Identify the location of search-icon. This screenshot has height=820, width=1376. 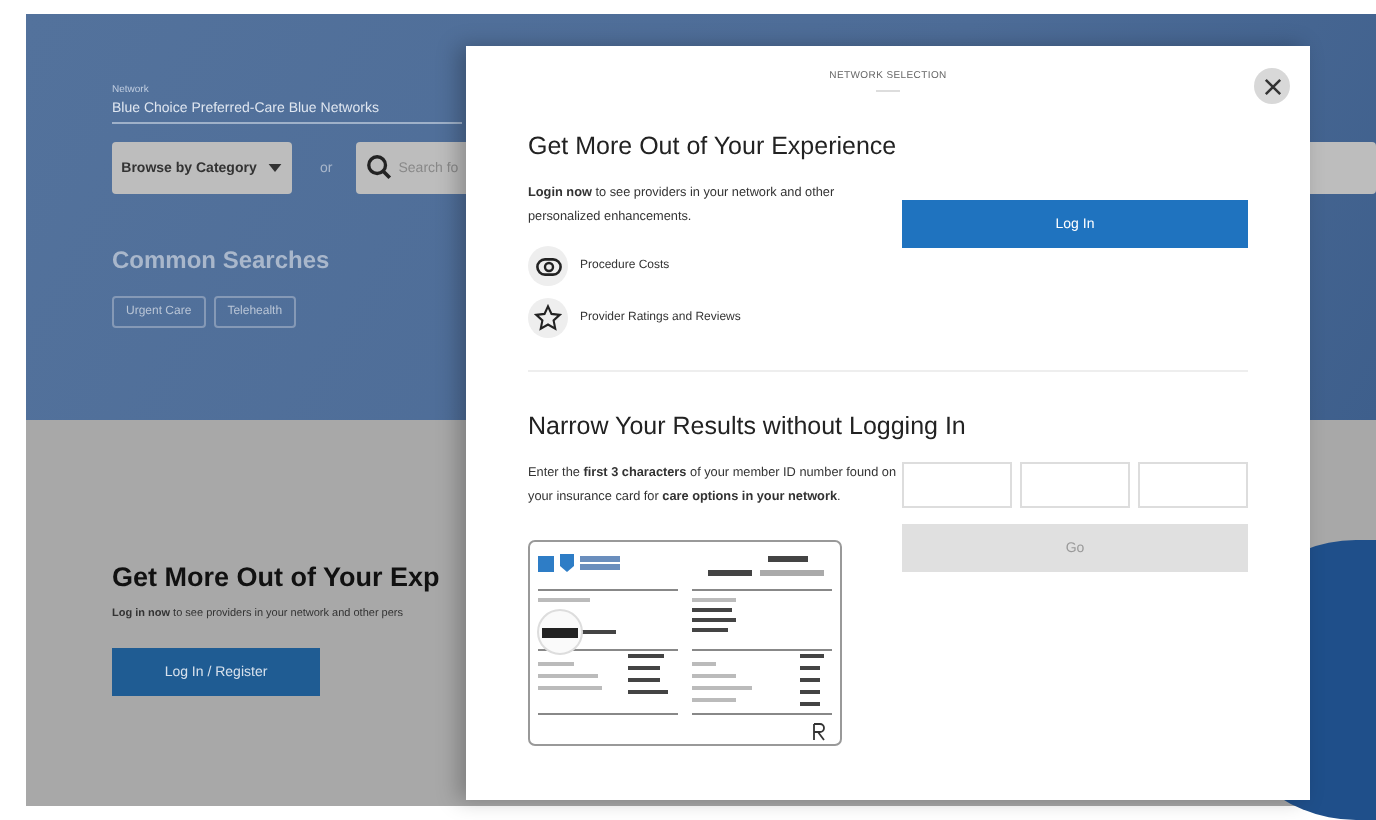
(379, 167).